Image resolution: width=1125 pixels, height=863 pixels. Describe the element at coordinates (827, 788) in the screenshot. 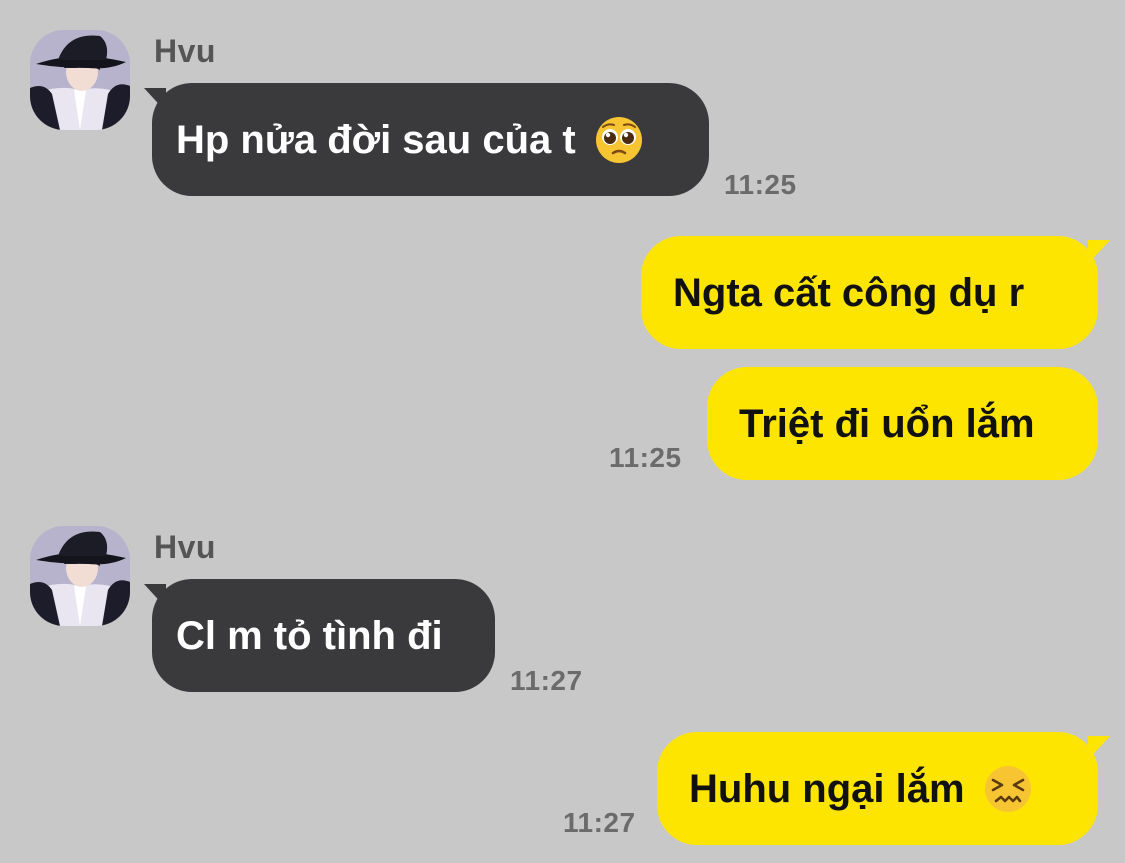

I see `message-text: Huhu ngại lắm` at that location.